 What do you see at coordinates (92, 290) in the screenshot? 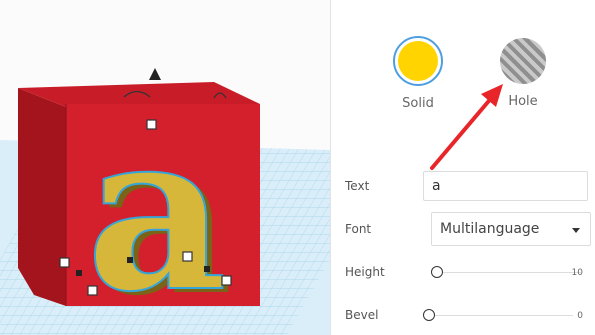
I see `handle-bottom-left` at bounding box center [92, 290].